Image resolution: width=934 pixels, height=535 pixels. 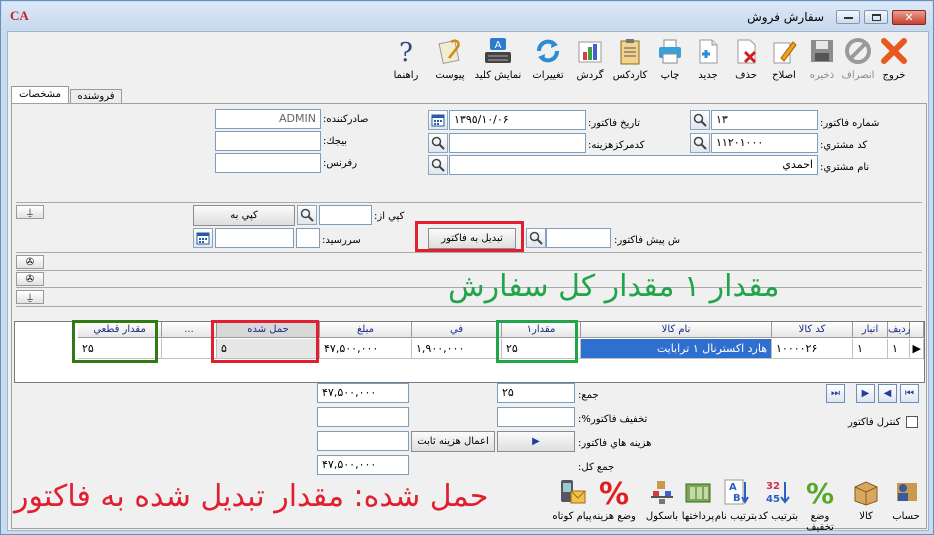 What do you see at coordinates (590, 52) in the screenshot?
I see `chart-icon` at bounding box center [590, 52].